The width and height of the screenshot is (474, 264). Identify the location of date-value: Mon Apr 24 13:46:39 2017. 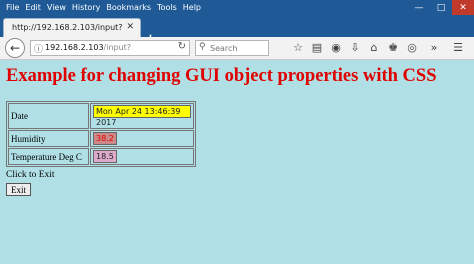
(142, 116).